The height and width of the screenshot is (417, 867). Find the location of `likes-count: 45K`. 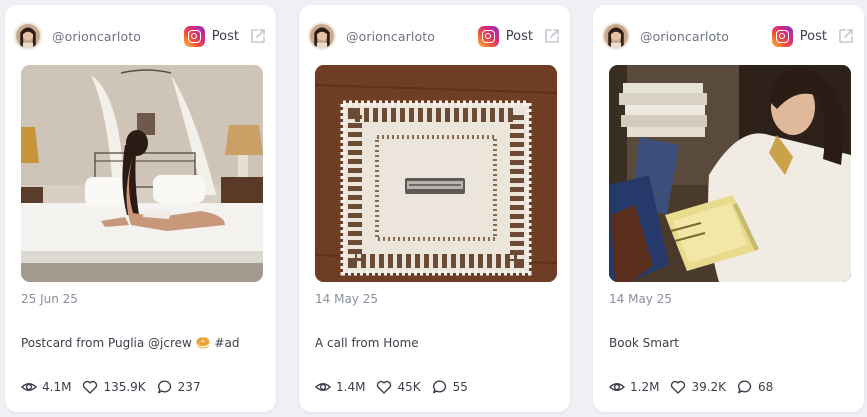

likes-count: 45K is located at coordinates (409, 387).